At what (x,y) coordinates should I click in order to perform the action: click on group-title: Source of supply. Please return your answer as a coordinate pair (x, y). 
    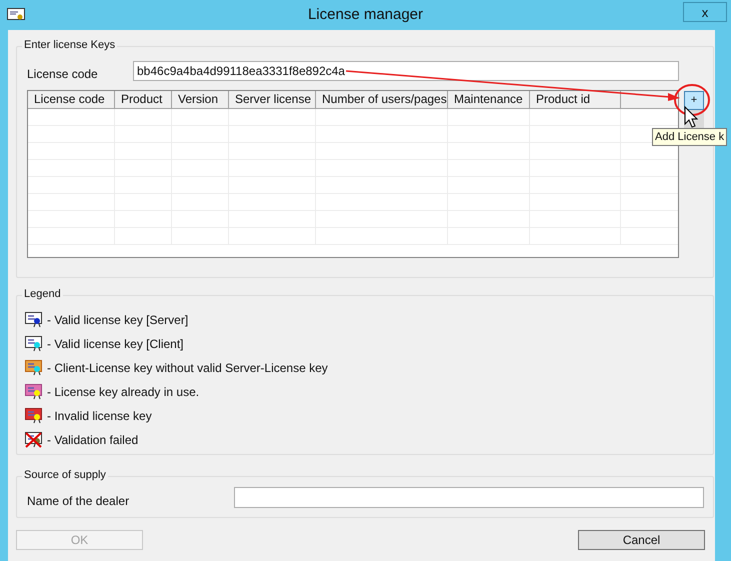
    Looking at the image, I should click on (65, 475).